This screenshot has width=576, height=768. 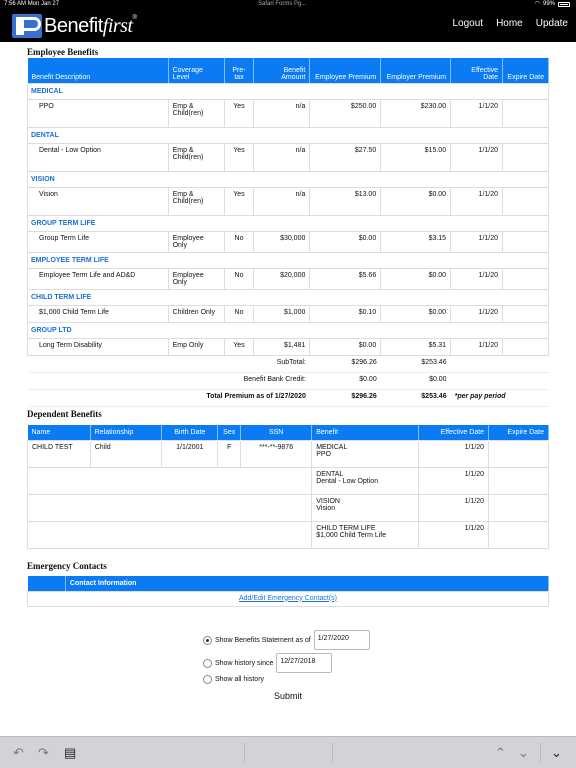 I want to click on total-employer: $253.46, so click(x=415, y=398).